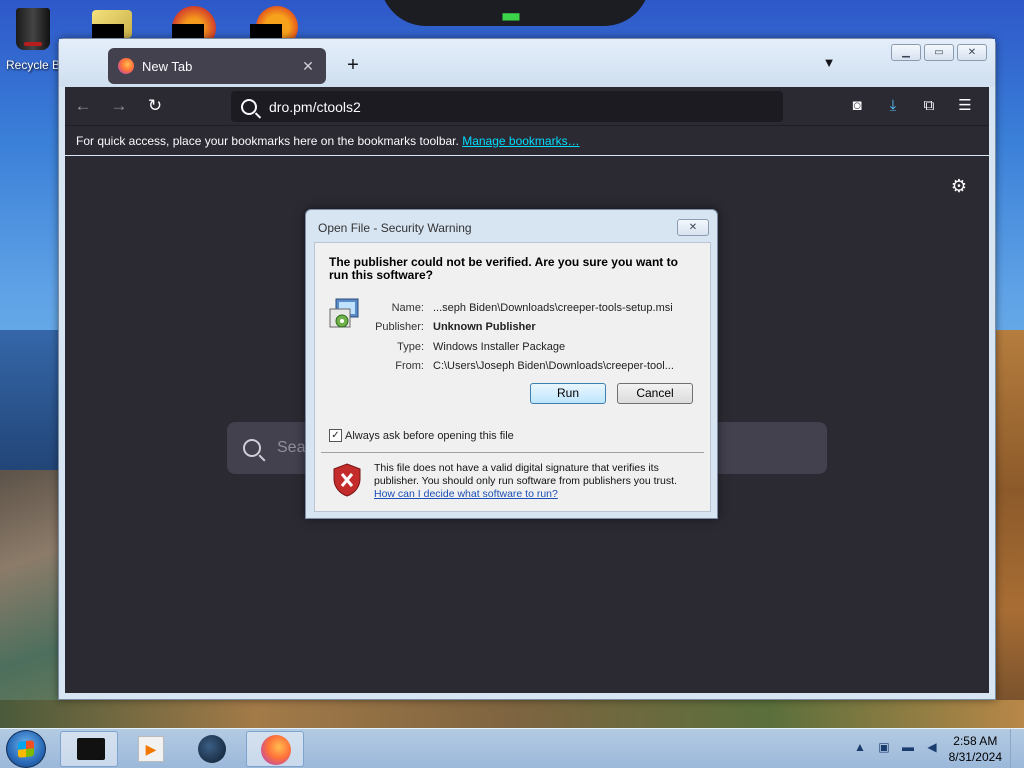  I want to click on taskbar: ▲ ▣ ▬ ◀ 2:58 AM 8/31/2024, so click(512, 748).